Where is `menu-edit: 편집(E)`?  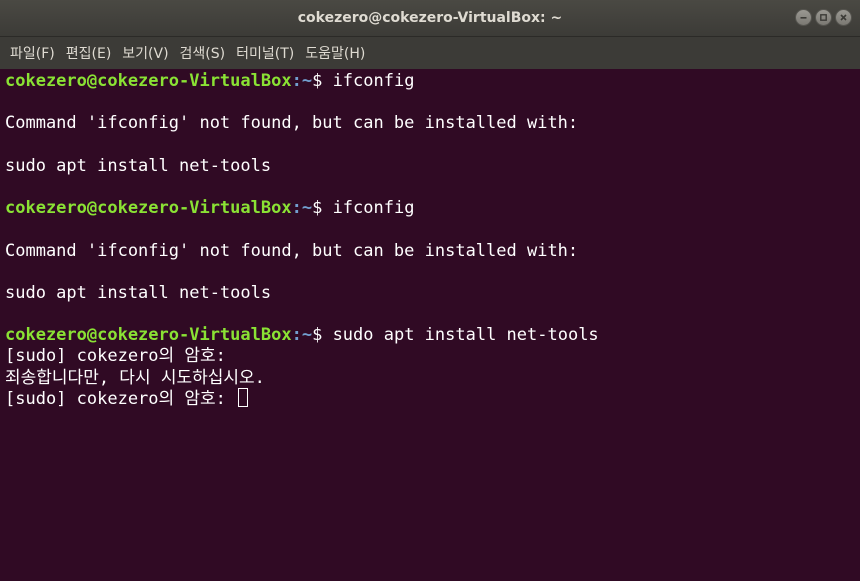
menu-edit: 편집(E) is located at coordinates (88, 53).